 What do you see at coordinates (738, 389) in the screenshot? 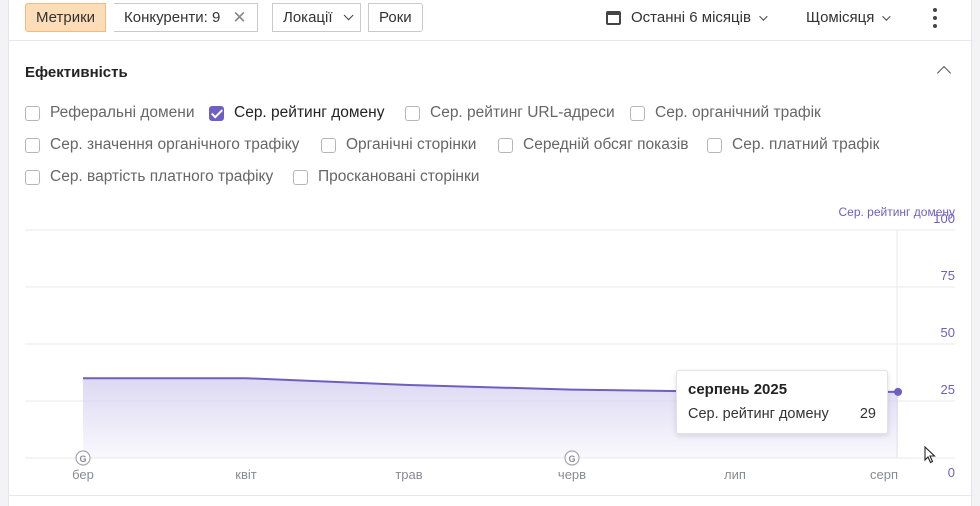
I see `tooltip-title: серпень 2025` at bounding box center [738, 389].